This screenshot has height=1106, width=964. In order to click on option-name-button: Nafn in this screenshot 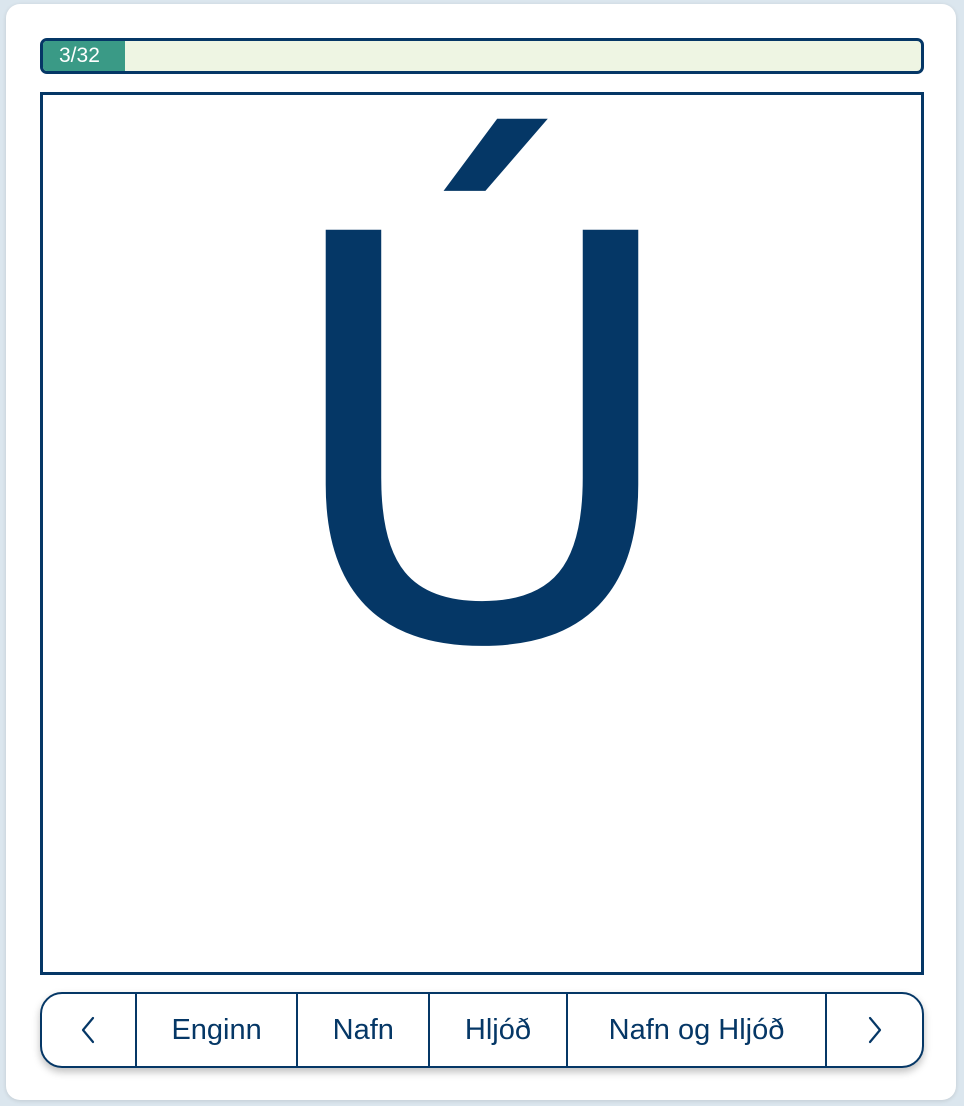, I will do `click(364, 1030)`.